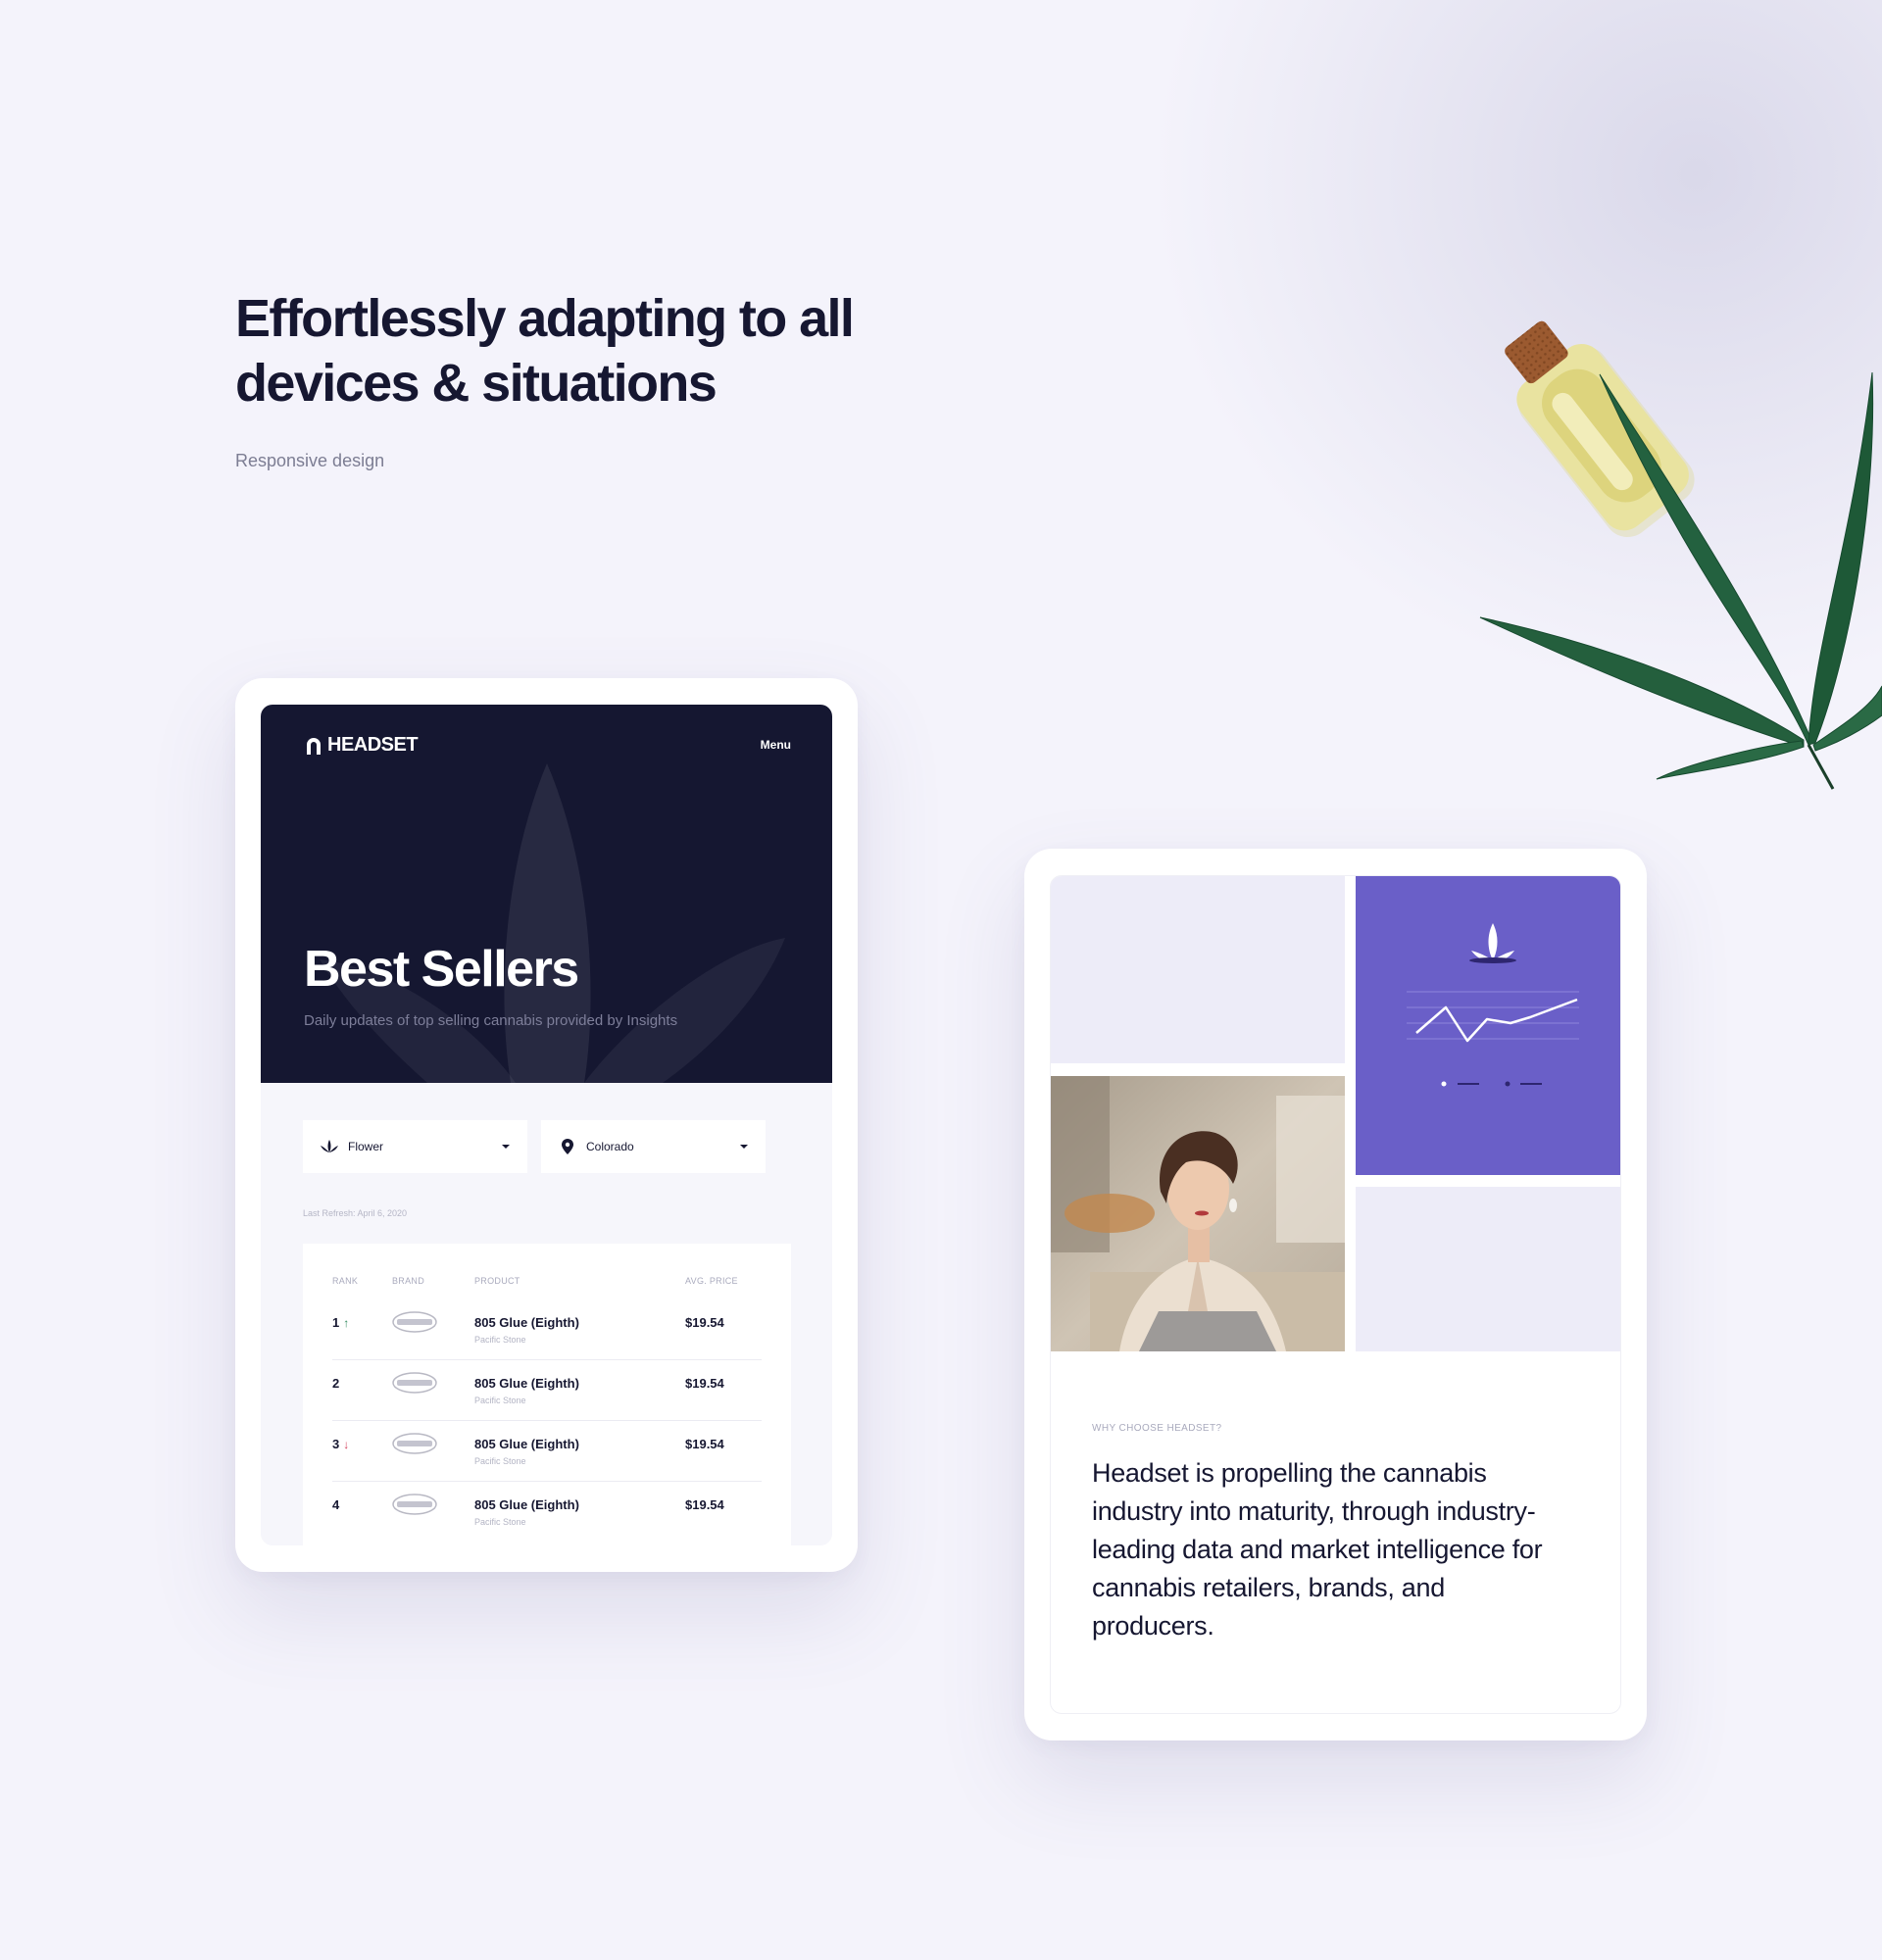 This screenshot has height=1960, width=1882. What do you see at coordinates (776, 745) in the screenshot?
I see `menu-button: Menu` at bounding box center [776, 745].